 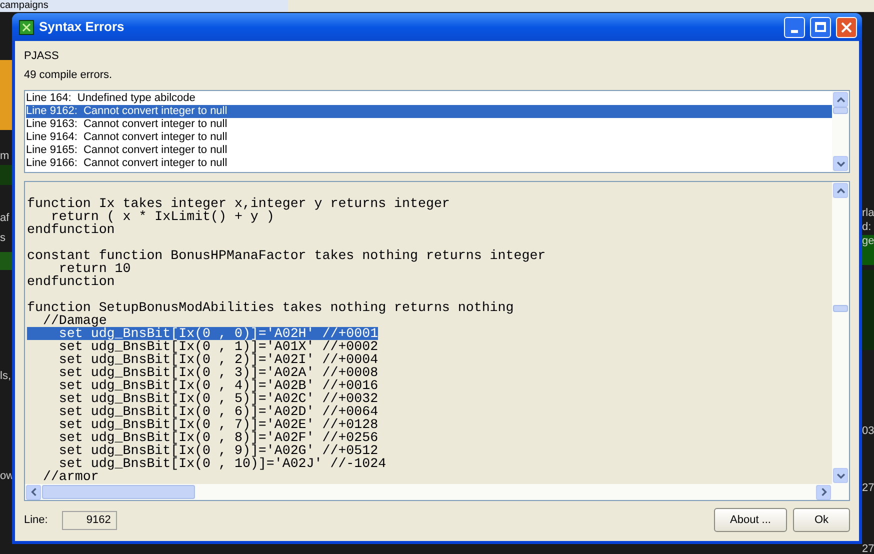 What do you see at coordinates (218, 450) in the screenshot?
I see `code-line: set udg_BnsBit[Ix(0 , 9)]='A02G' //+0512` at bounding box center [218, 450].